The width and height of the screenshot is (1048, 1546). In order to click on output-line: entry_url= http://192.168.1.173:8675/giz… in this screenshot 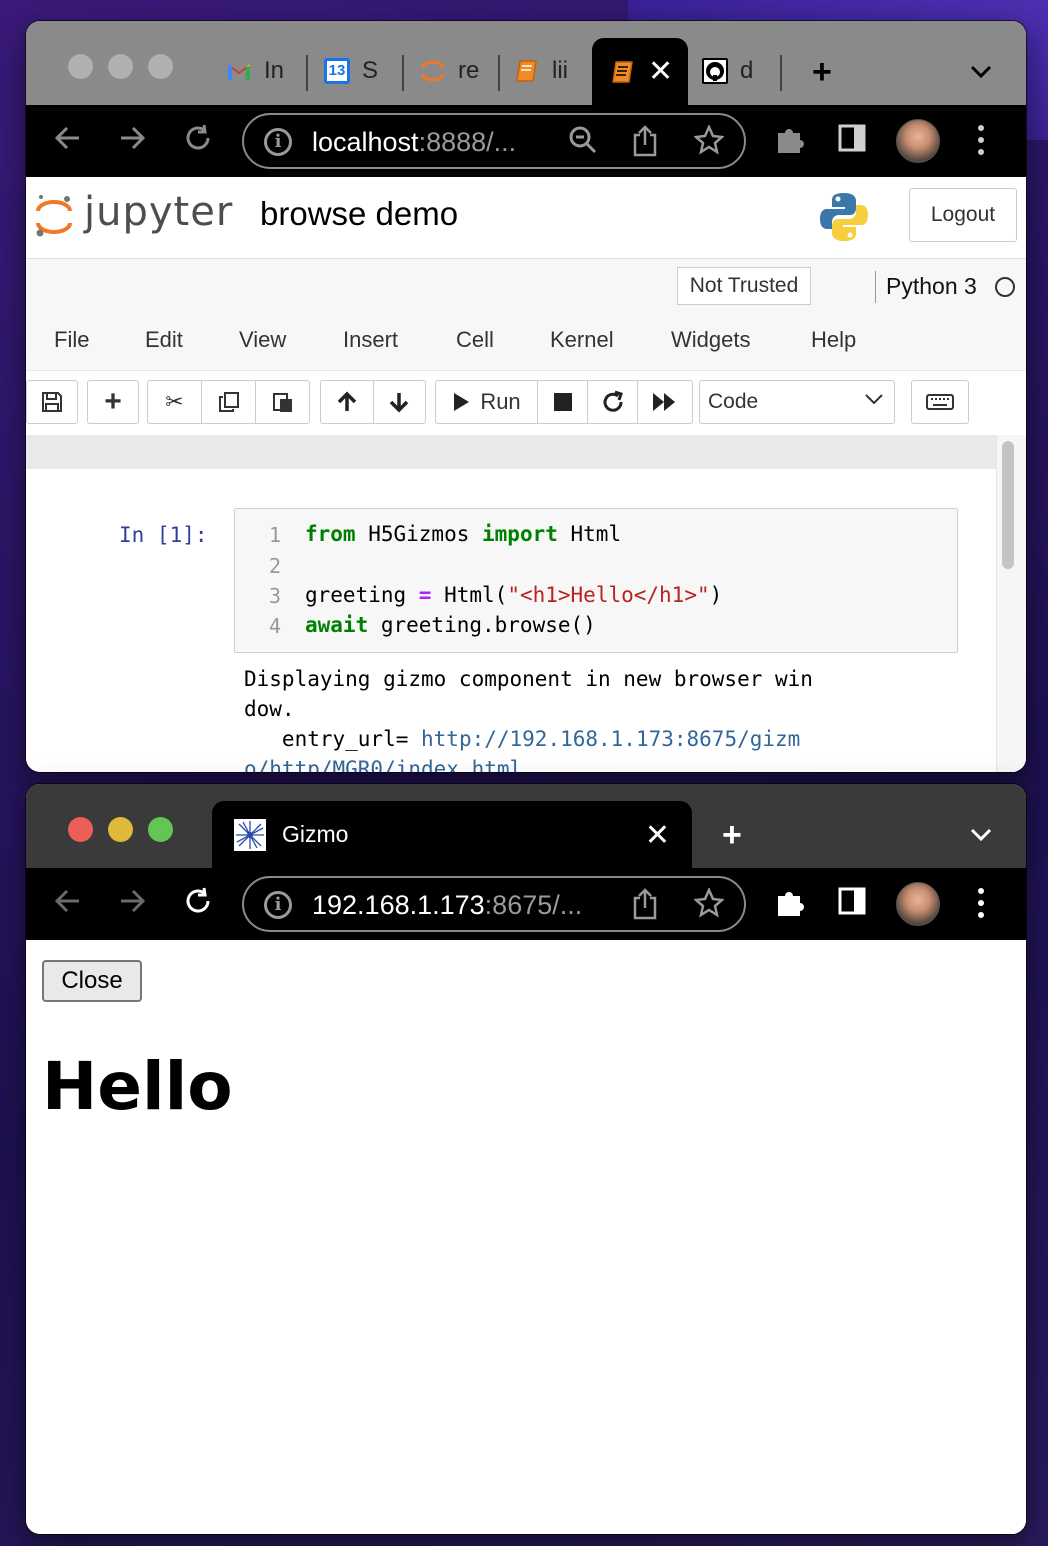, I will do `click(522, 739)`.